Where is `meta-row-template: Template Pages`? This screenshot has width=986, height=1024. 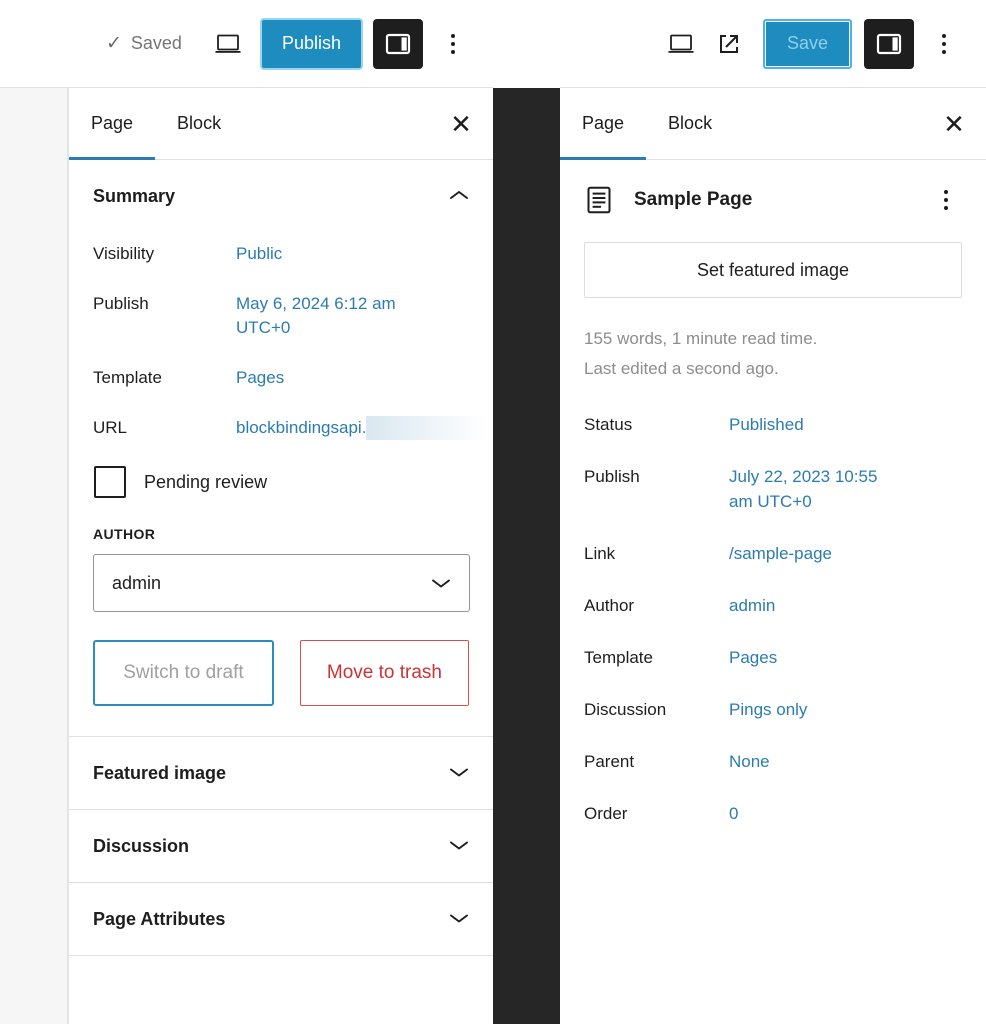
meta-row-template: Template Pages is located at coordinates (773, 657).